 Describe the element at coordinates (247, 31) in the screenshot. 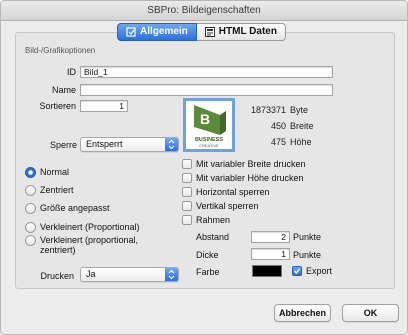

I see `tab-html-daten-label: HTML Daten` at that location.